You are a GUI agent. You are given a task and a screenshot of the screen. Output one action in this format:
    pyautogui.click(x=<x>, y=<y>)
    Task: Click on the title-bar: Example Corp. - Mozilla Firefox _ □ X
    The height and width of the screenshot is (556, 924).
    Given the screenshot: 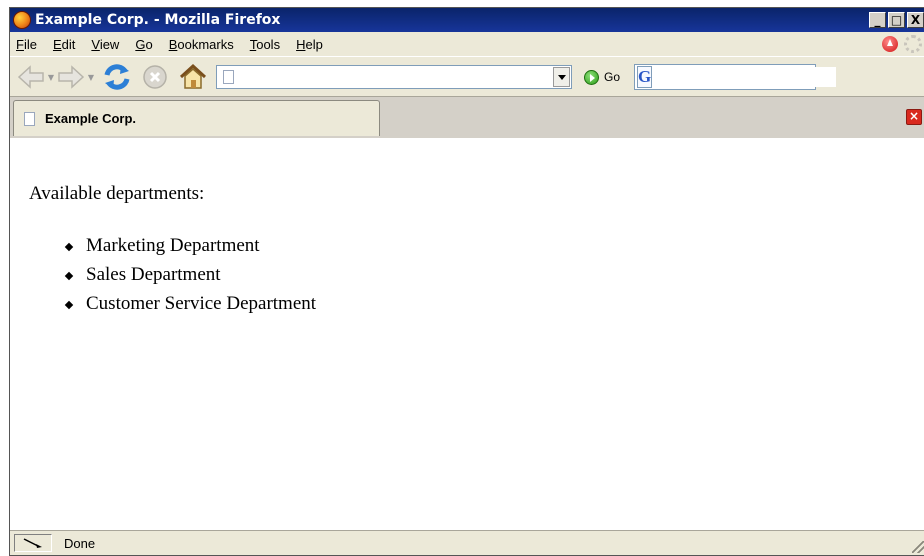 What is the action you would take?
    pyautogui.click(x=467, y=20)
    